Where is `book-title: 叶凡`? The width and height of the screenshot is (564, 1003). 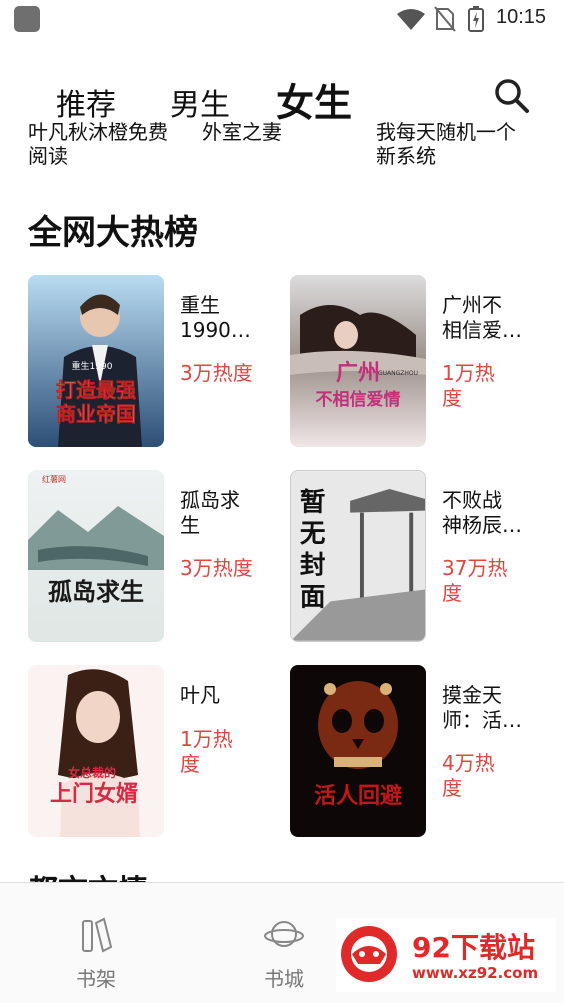
book-title: 叶凡 is located at coordinates (225, 695).